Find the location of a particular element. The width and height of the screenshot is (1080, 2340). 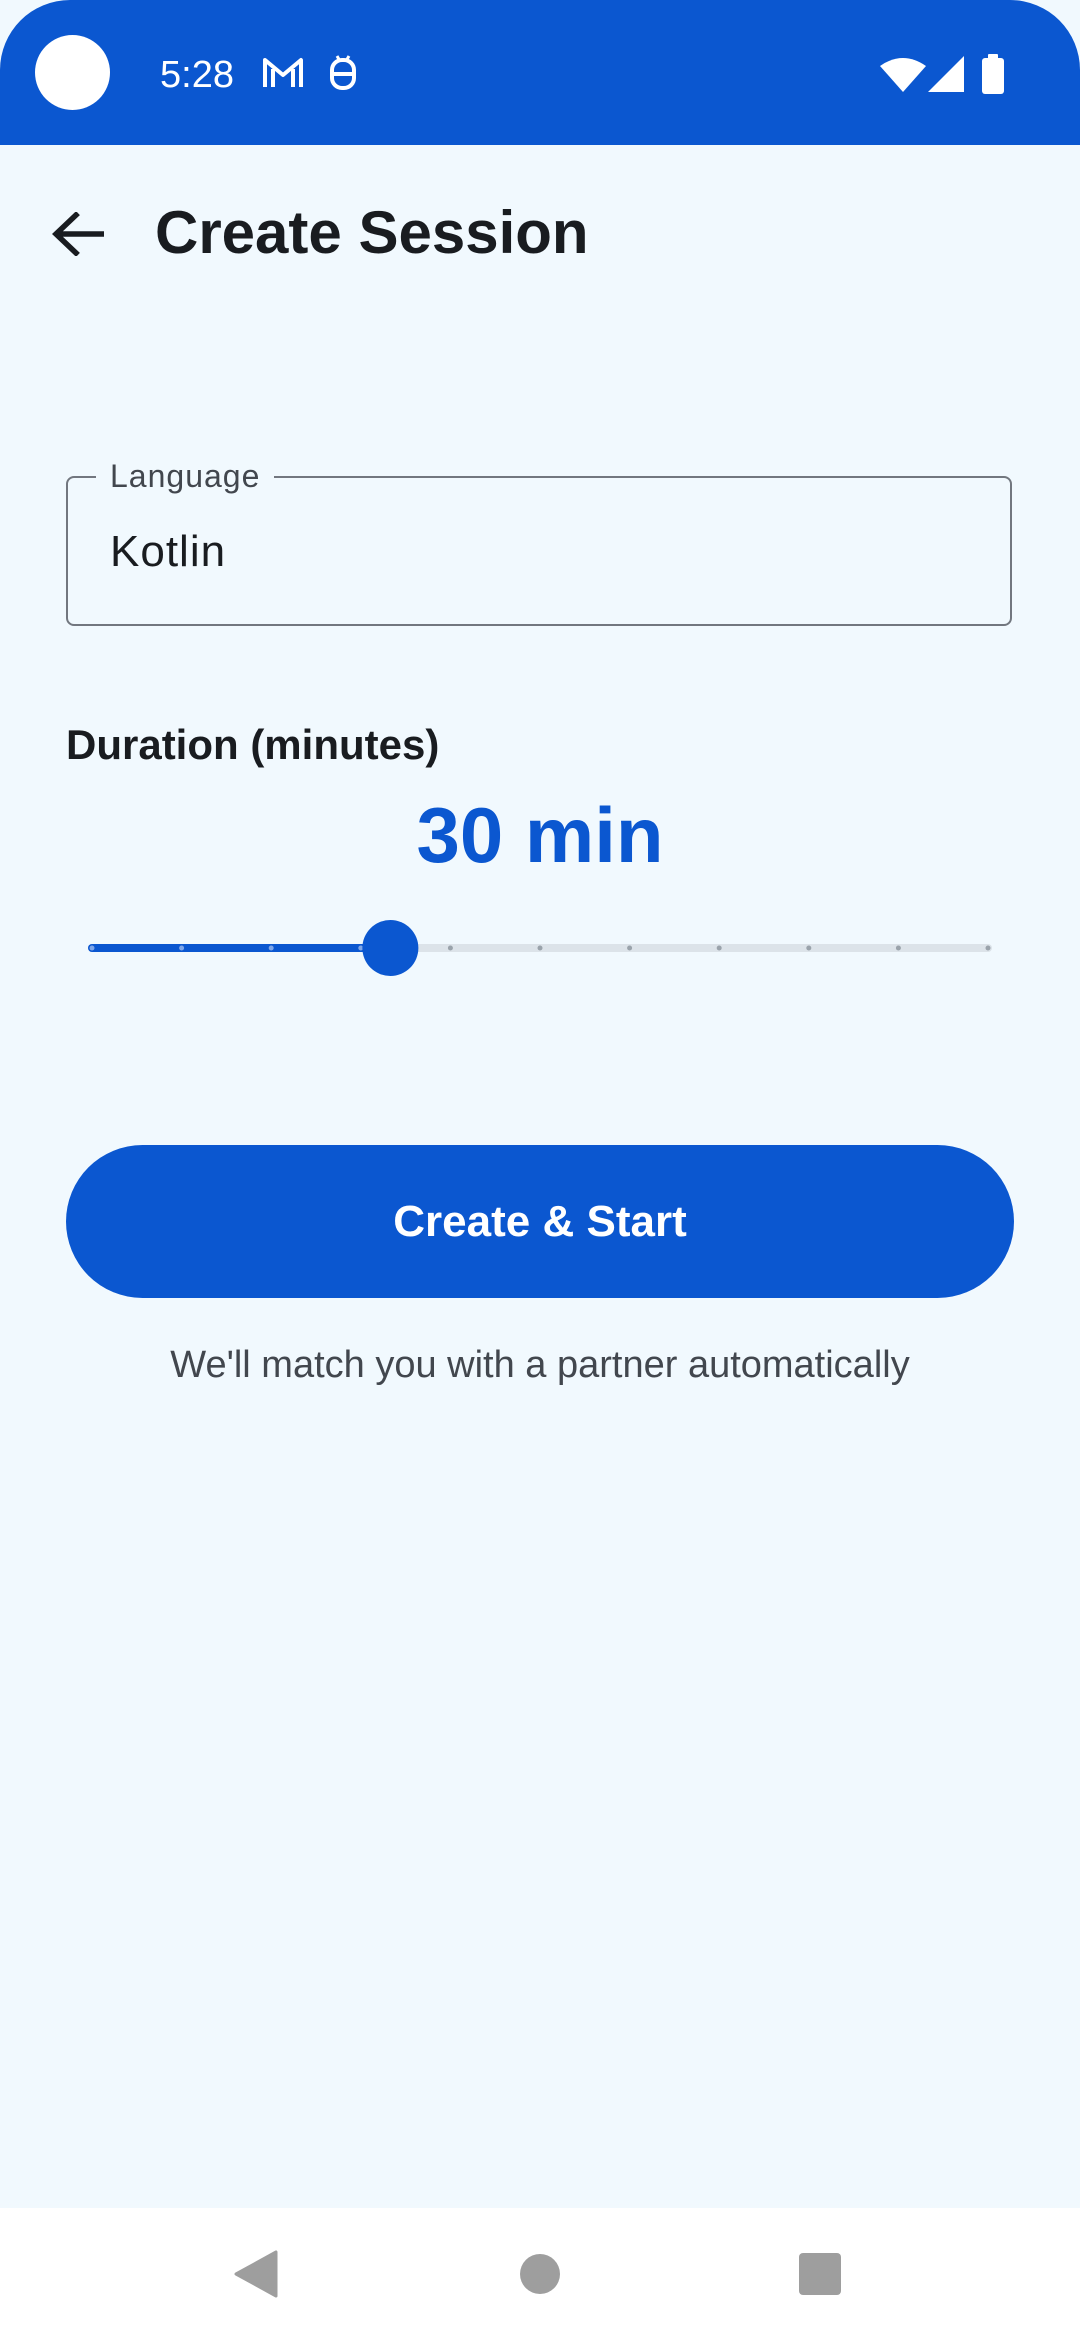

navigation-bar is located at coordinates (540, 2274).